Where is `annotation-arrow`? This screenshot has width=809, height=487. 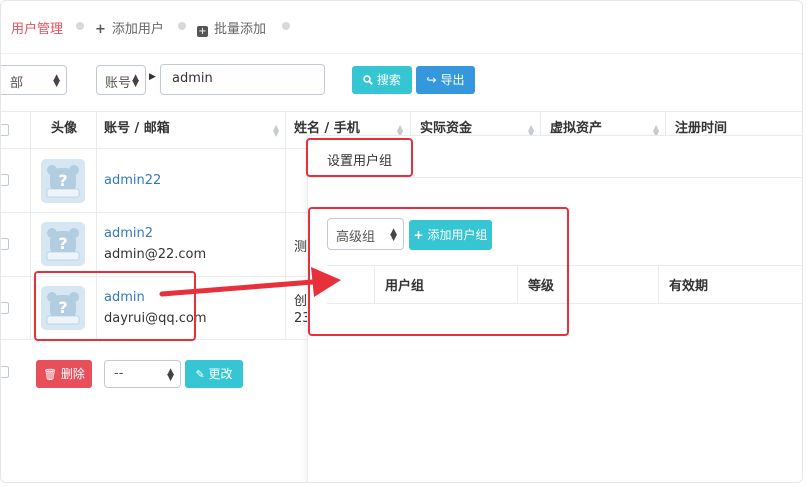
annotation-arrow is located at coordinates (250, 282).